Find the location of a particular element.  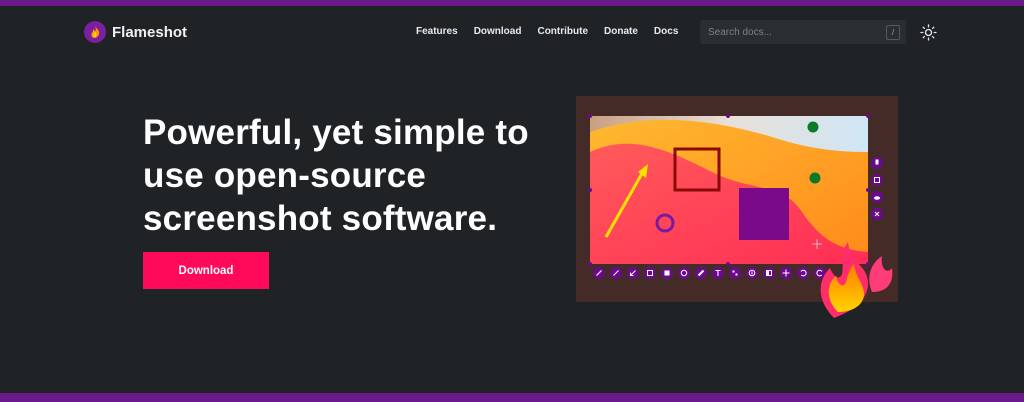

sun-icon is located at coordinates (928, 32).